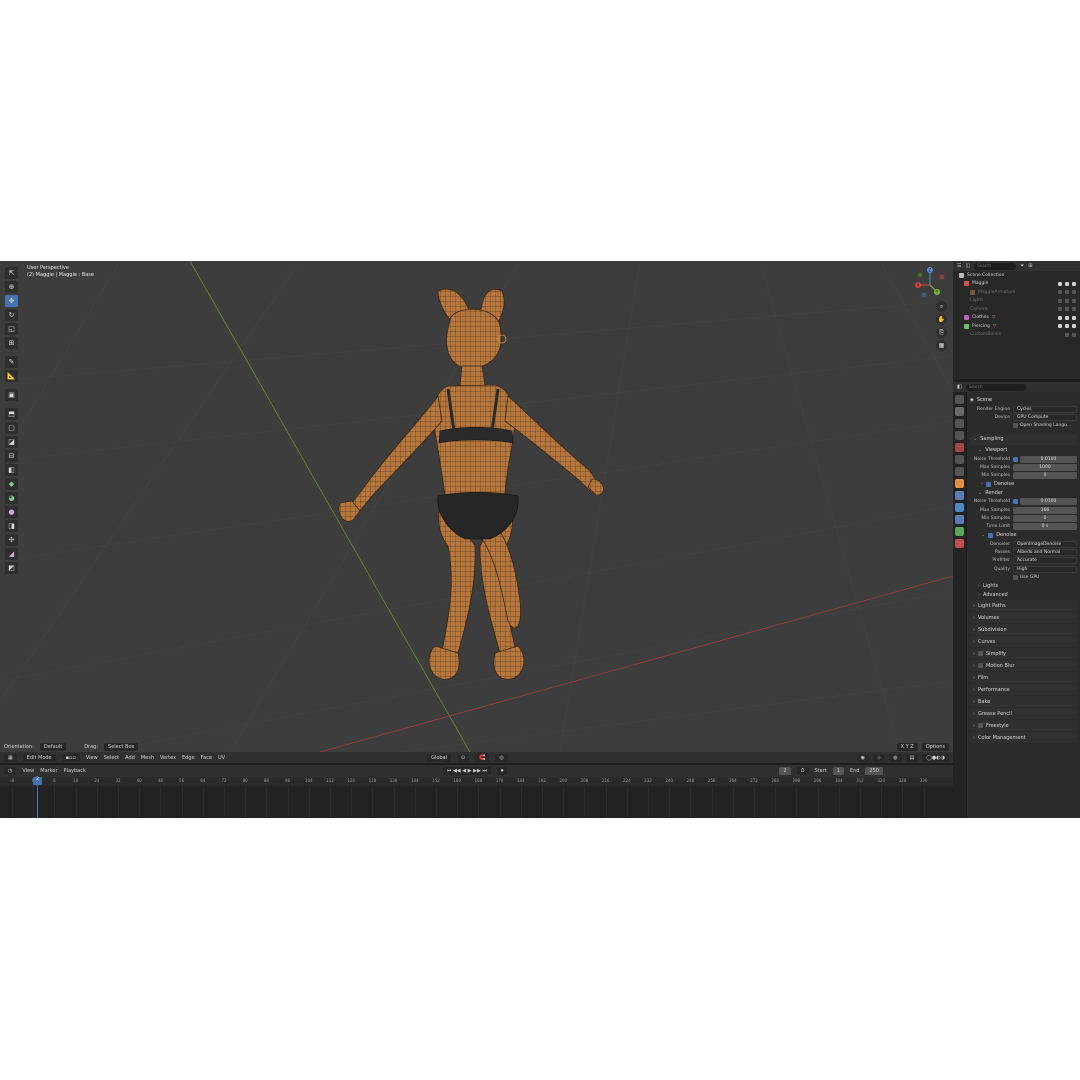 The height and width of the screenshot is (1080, 1080). I want to click on scale-tool-icon: ◱, so click(11, 329).